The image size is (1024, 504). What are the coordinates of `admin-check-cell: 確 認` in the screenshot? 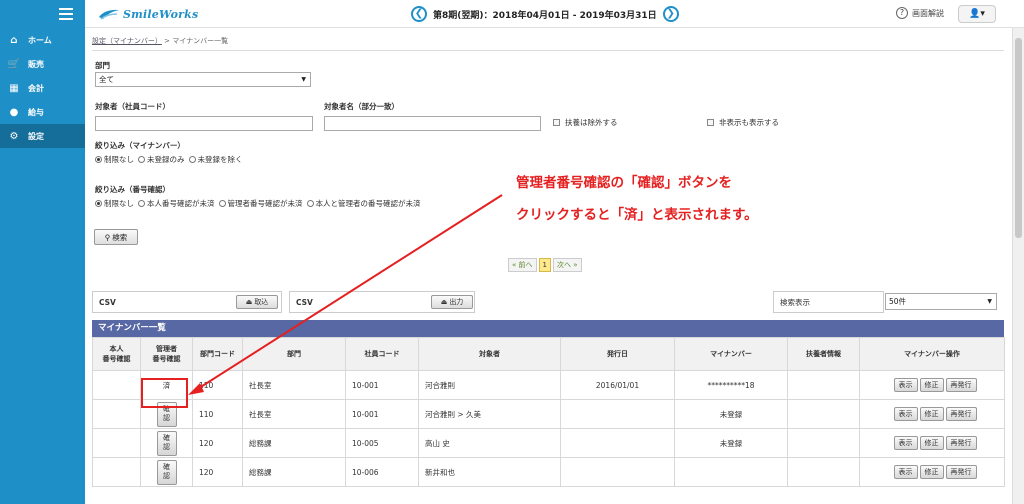 It's located at (166, 472).